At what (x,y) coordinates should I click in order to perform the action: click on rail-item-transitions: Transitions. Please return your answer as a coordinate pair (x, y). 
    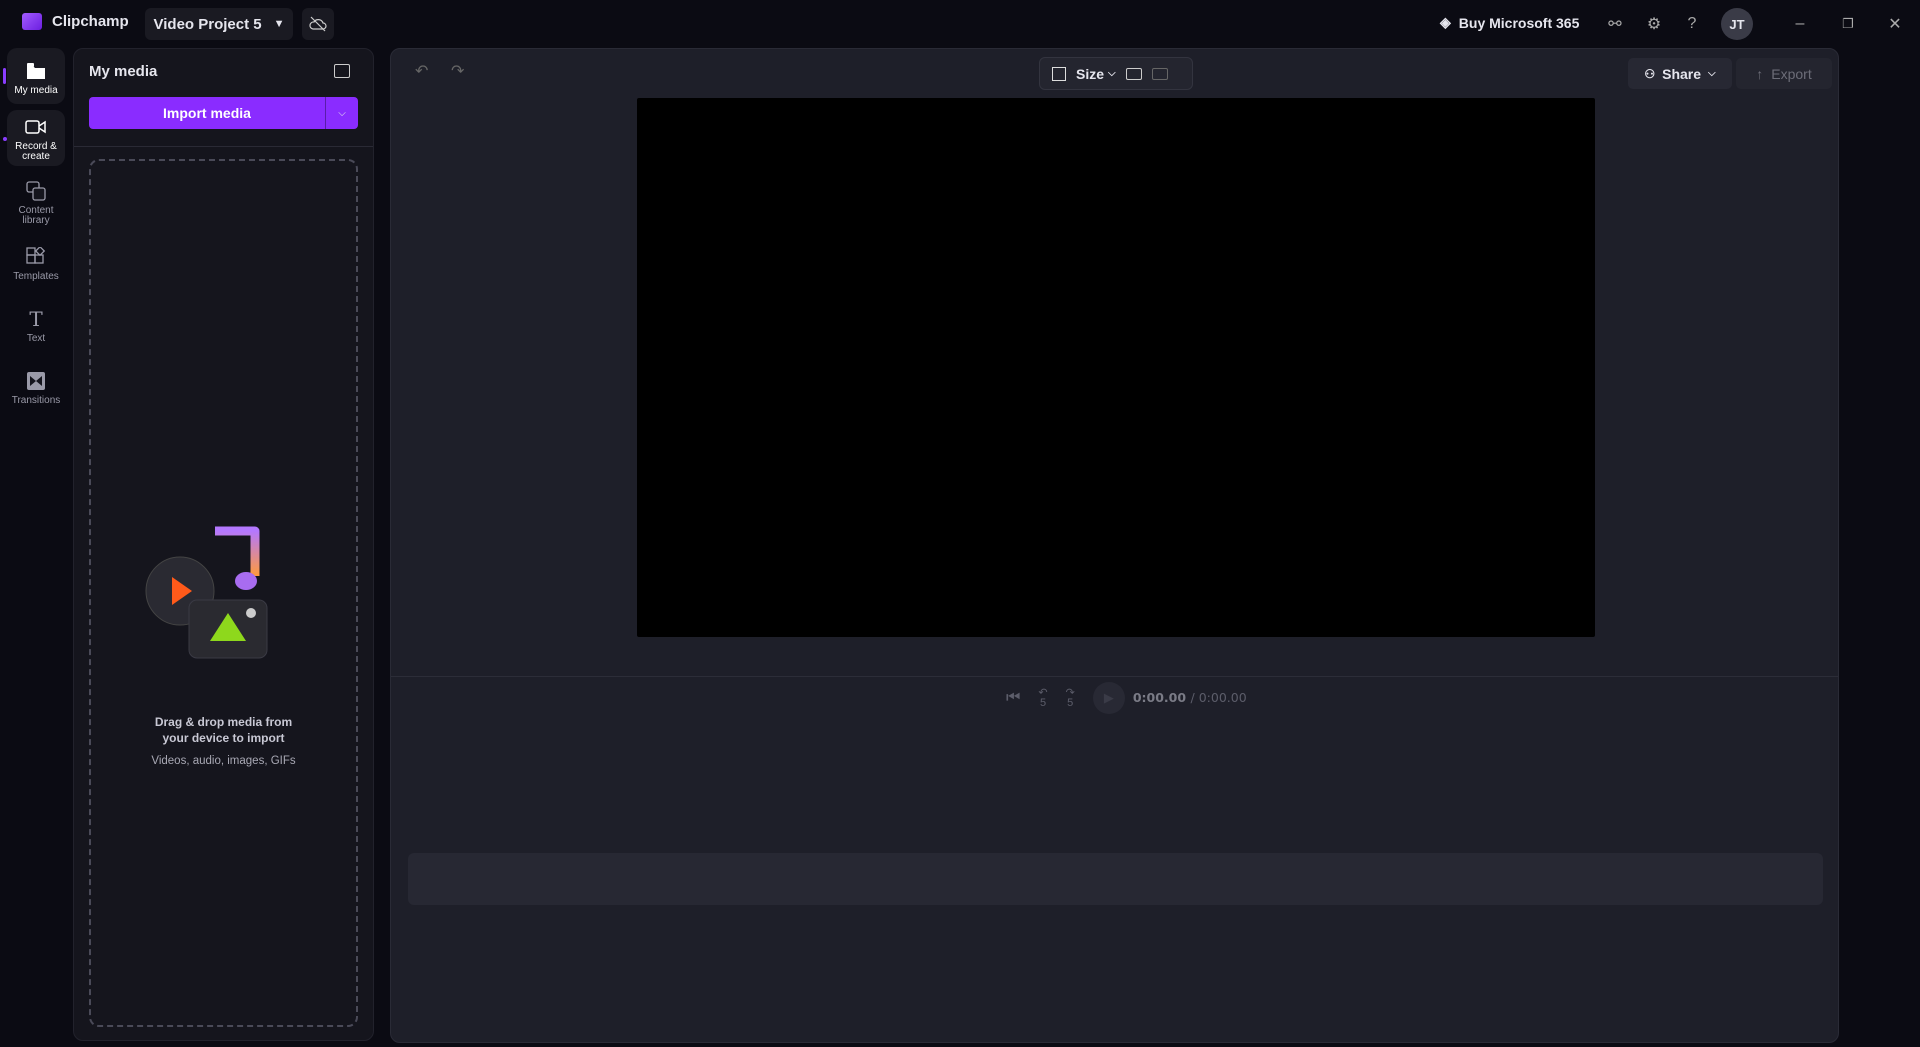
    Looking at the image, I should click on (36, 395).